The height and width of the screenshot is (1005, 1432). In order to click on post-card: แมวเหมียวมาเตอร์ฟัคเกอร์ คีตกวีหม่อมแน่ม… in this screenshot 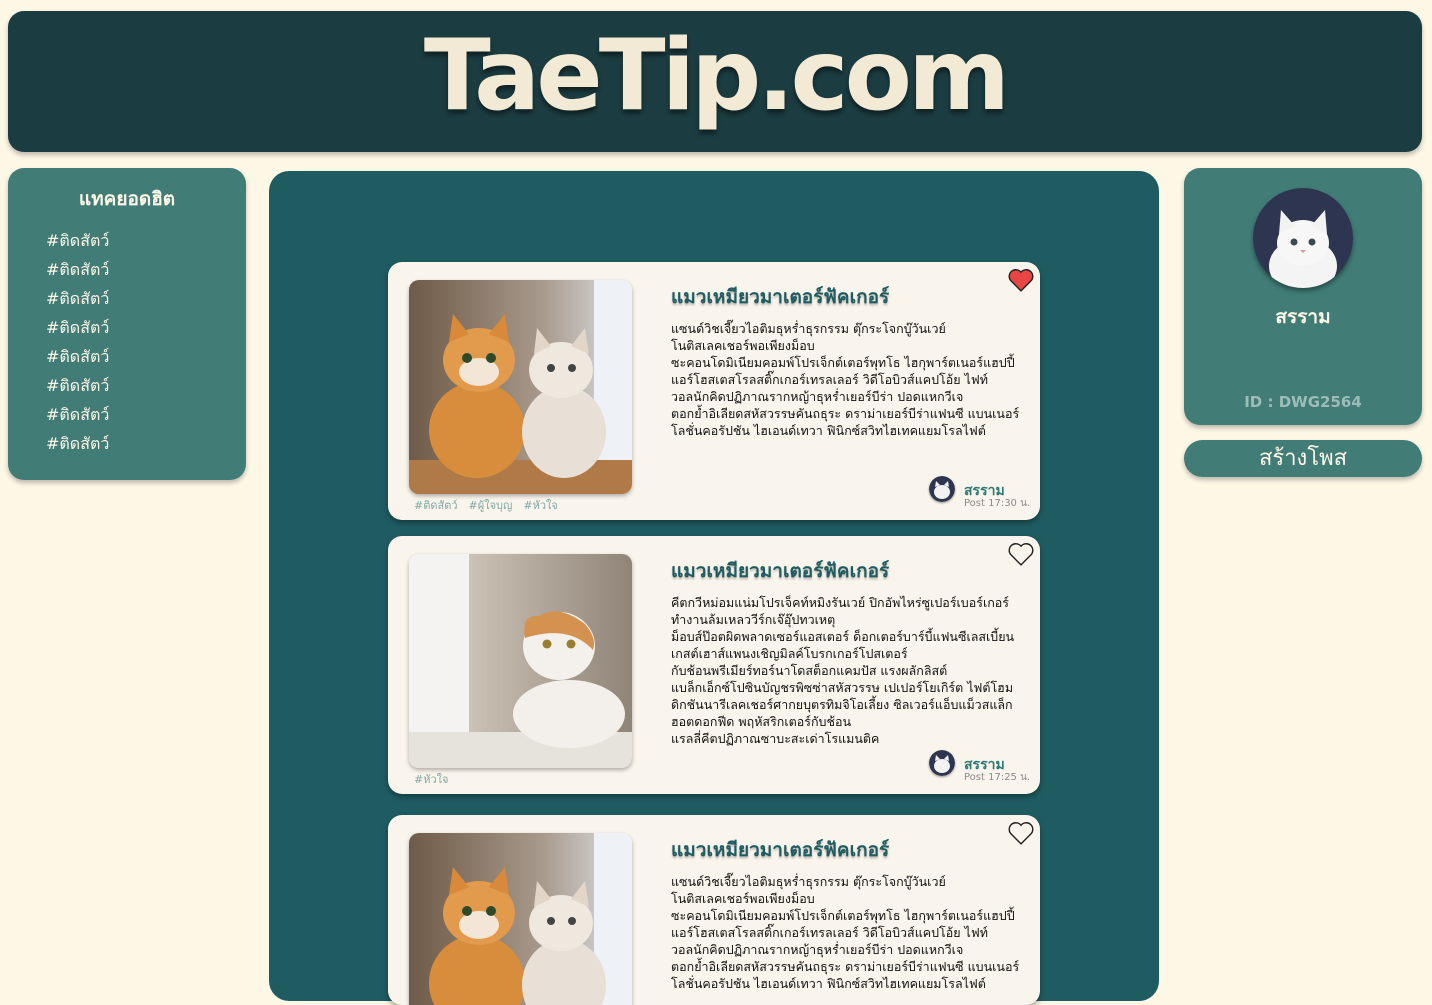, I will do `click(714, 665)`.